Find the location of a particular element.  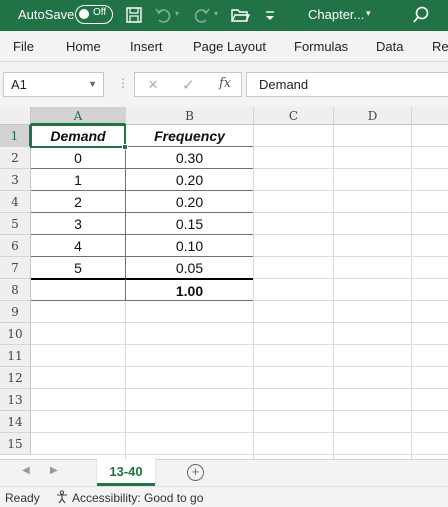

row-header: 13 is located at coordinates (15, 400).